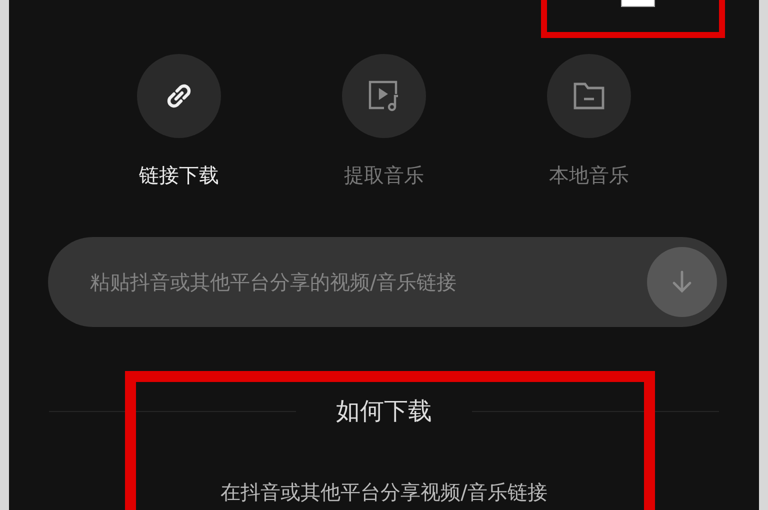  Describe the element at coordinates (179, 175) in the screenshot. I see `mode-label: 链接下载` at that location.